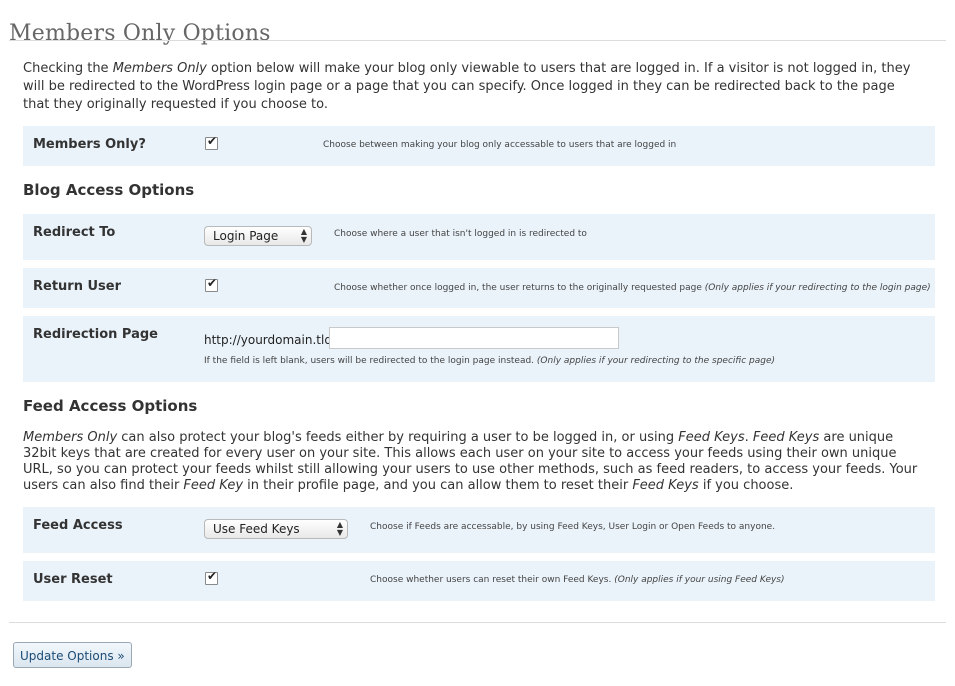 Image resolution: width=955 pixels, height=686 pixels. I want to click on bottom-divider, so click(477, 622).